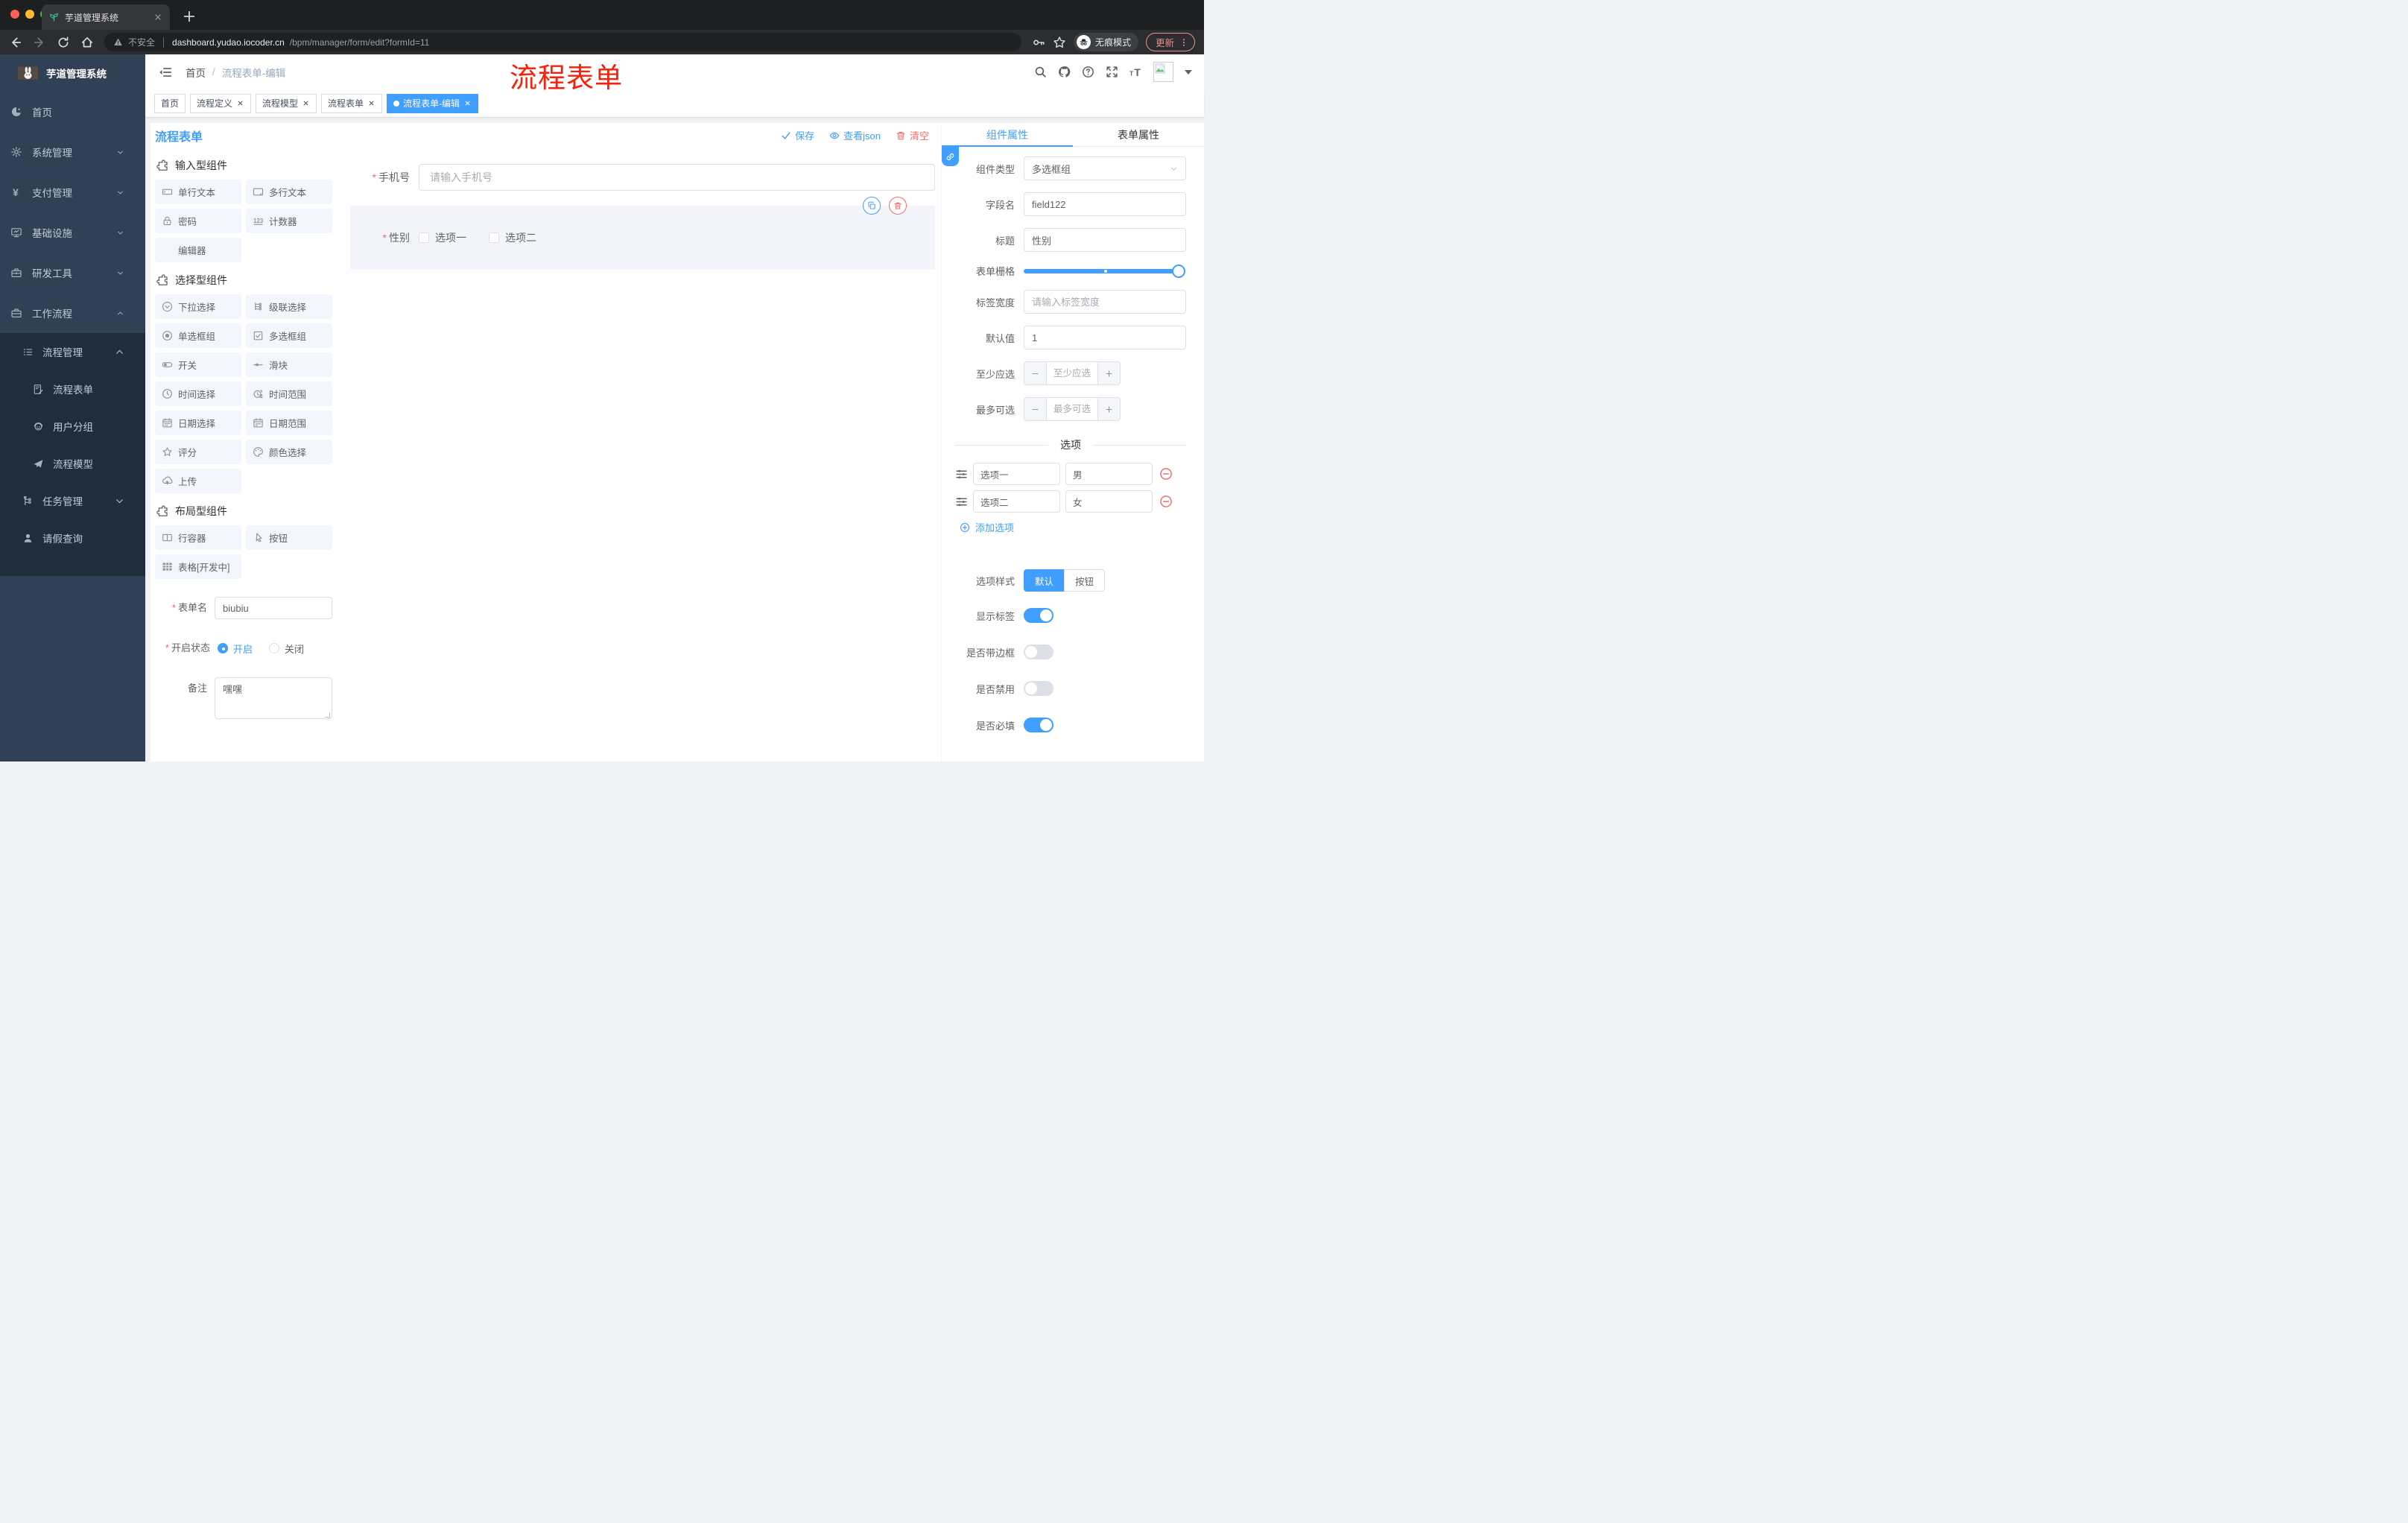 Image resolution: width=2408 pixels, height=1523 pixels. Describe the element at coordinates (289, 423) in the screenshot. I see `library-item: 日期范围` at that location.